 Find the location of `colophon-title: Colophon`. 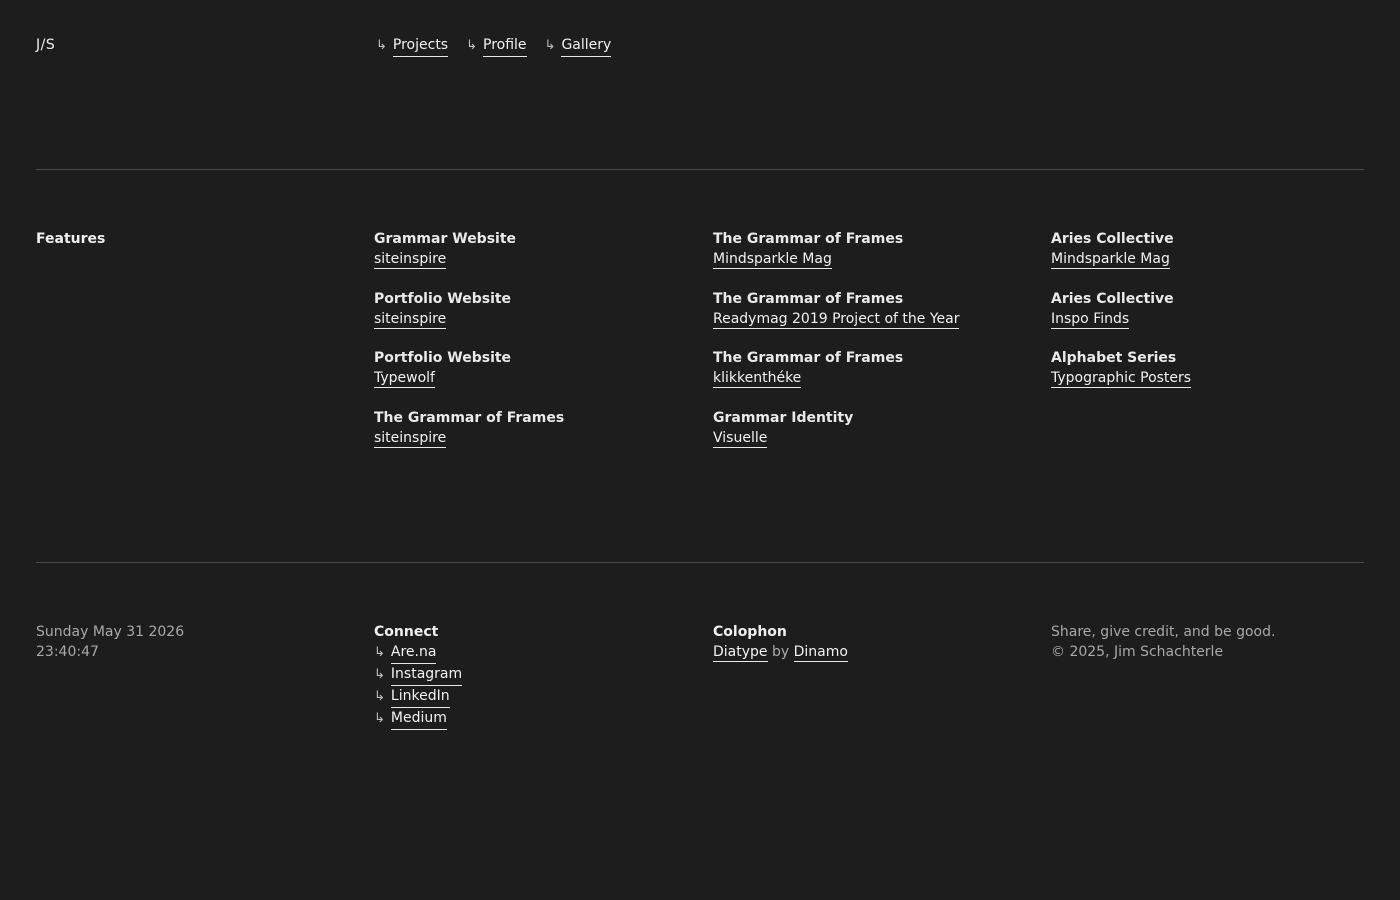

colophon-title: Colophon is located at coordinates (750, 632).